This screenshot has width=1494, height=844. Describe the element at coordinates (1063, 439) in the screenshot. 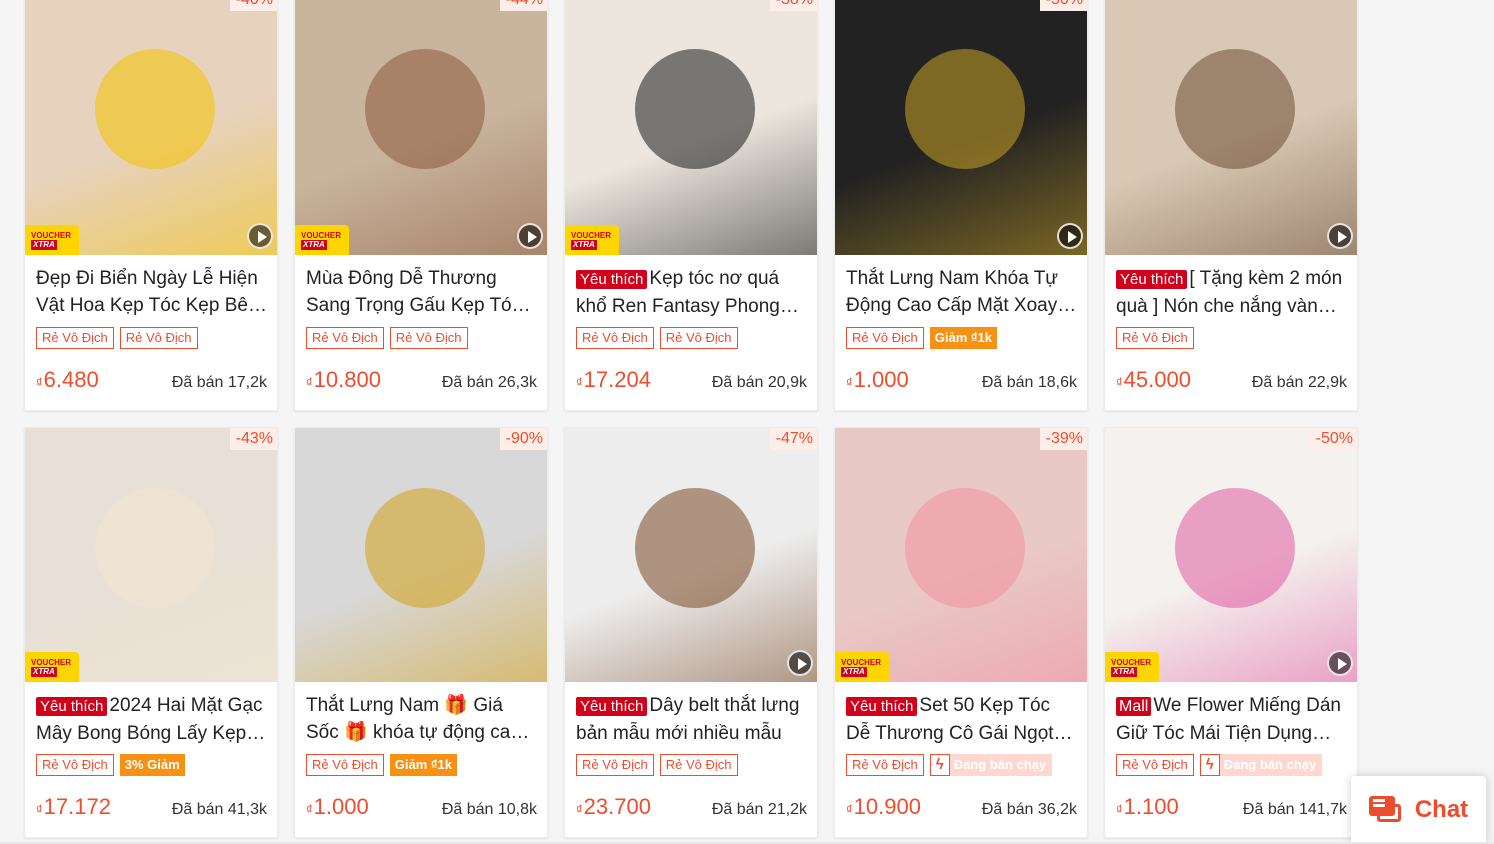

I see `discount-badge: -39%` at that location.